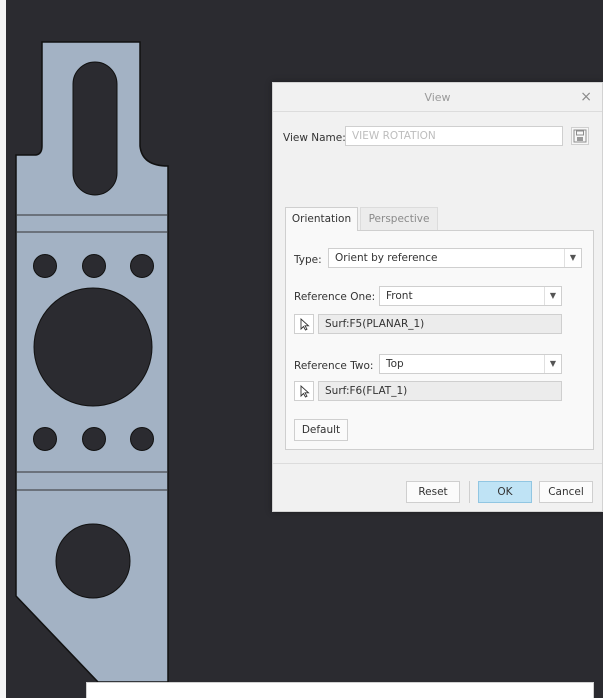 The height and width of the screenshot is (698, 603). I want to click on ok-button: OK, so click(505, 492).